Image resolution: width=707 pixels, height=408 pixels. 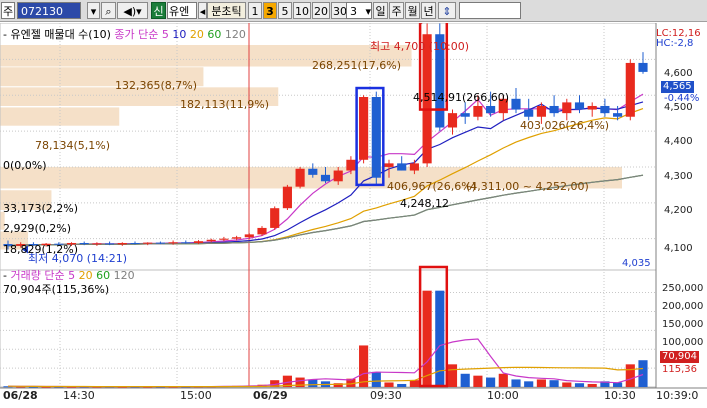 I want to click on range-button: 년, so click(x=428, y=10).